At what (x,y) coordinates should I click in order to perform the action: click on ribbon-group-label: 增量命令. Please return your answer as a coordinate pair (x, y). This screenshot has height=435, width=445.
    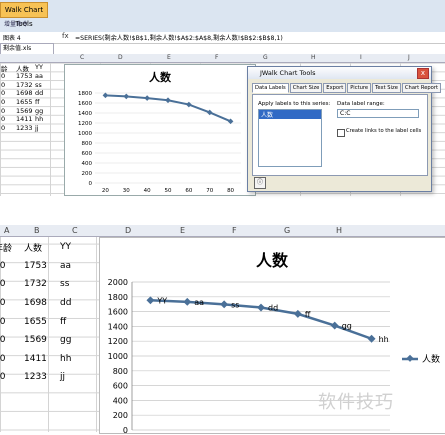
    Looking at the image, I should click on (16, 24).